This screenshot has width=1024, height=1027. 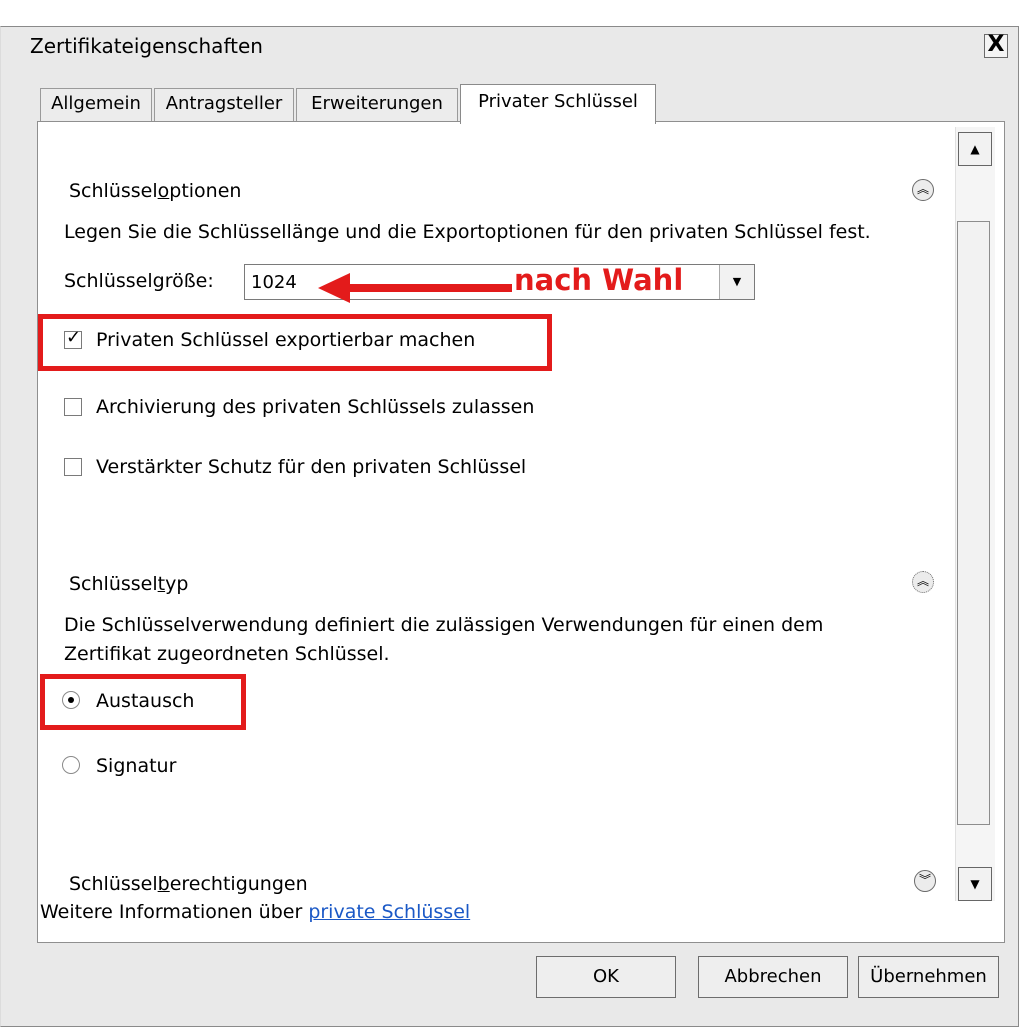 I want to click on export-highlight-box, so click(x=295, y=342).